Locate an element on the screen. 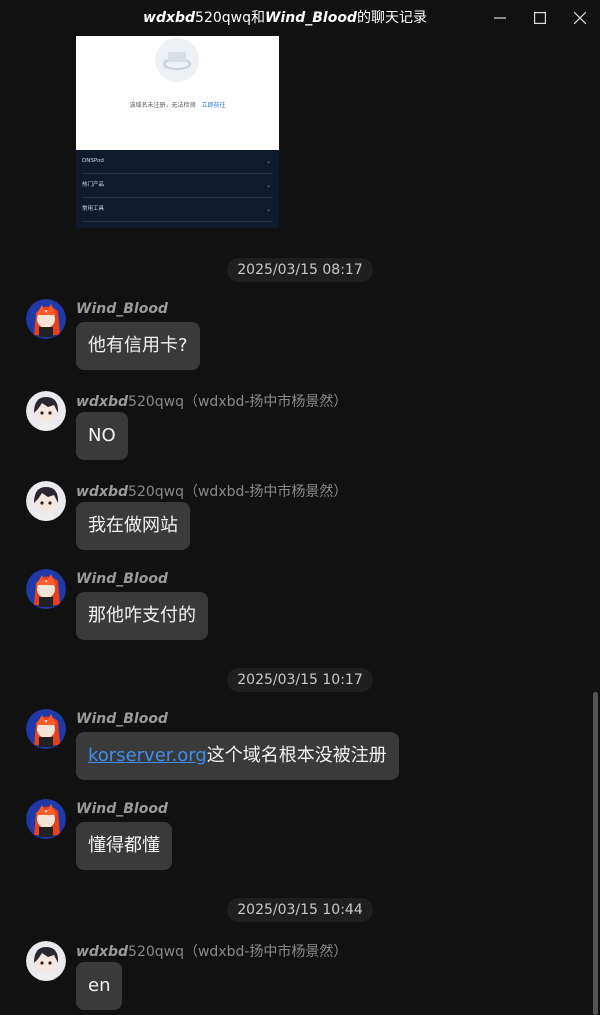  timestamp-divider: 2025/03/15 10:44 is located at coordinates (300, 910).